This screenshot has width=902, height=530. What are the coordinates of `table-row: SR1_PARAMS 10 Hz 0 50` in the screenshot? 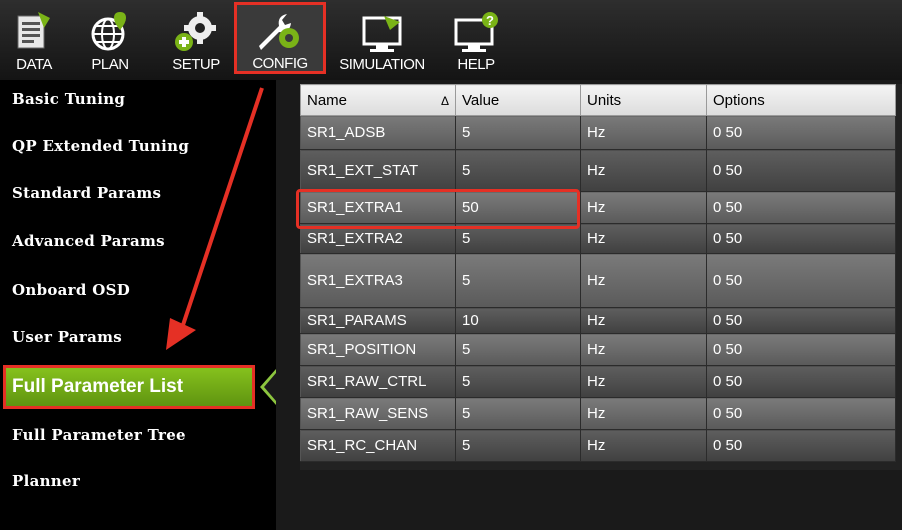 It's located at (598, 320).